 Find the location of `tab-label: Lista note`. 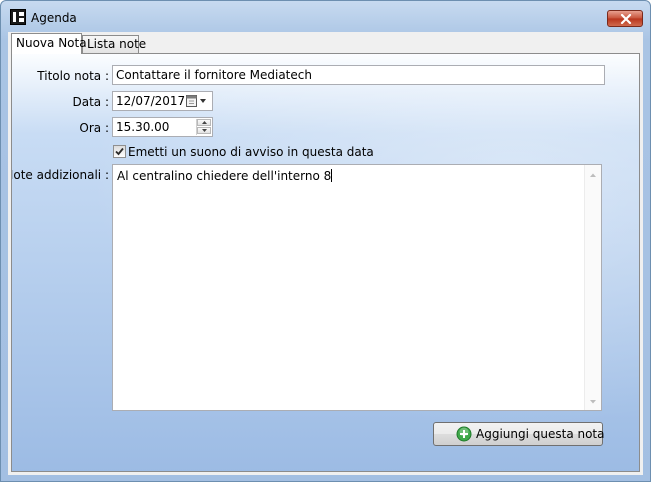

tab-label: Lista note is located at coordinates (117, 44).